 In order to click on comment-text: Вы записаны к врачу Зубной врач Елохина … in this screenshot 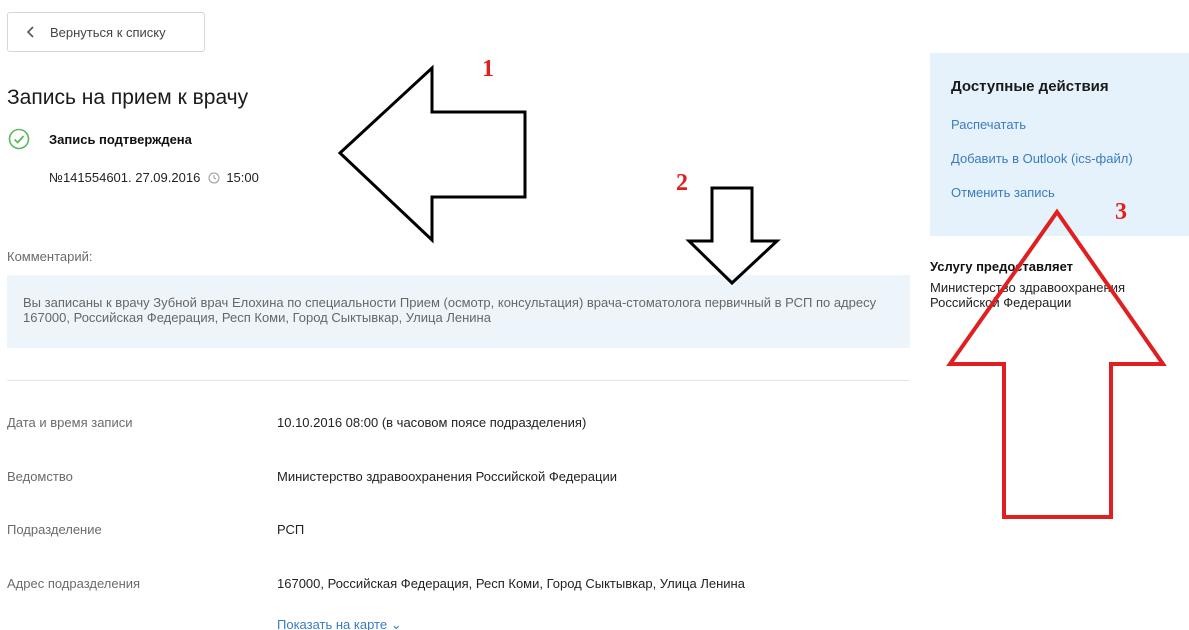, I will do `click(458, 311)`.